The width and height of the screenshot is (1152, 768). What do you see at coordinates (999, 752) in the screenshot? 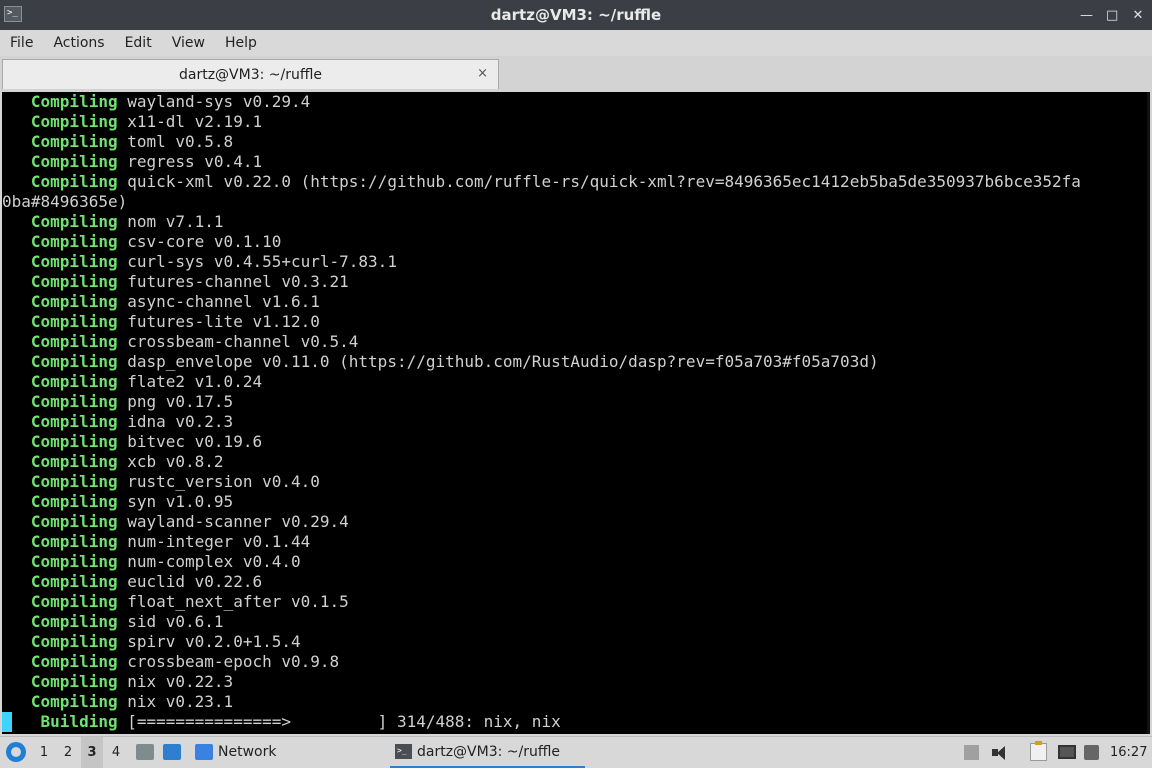
I see `volume-icon` at bounding box center [999, 752].